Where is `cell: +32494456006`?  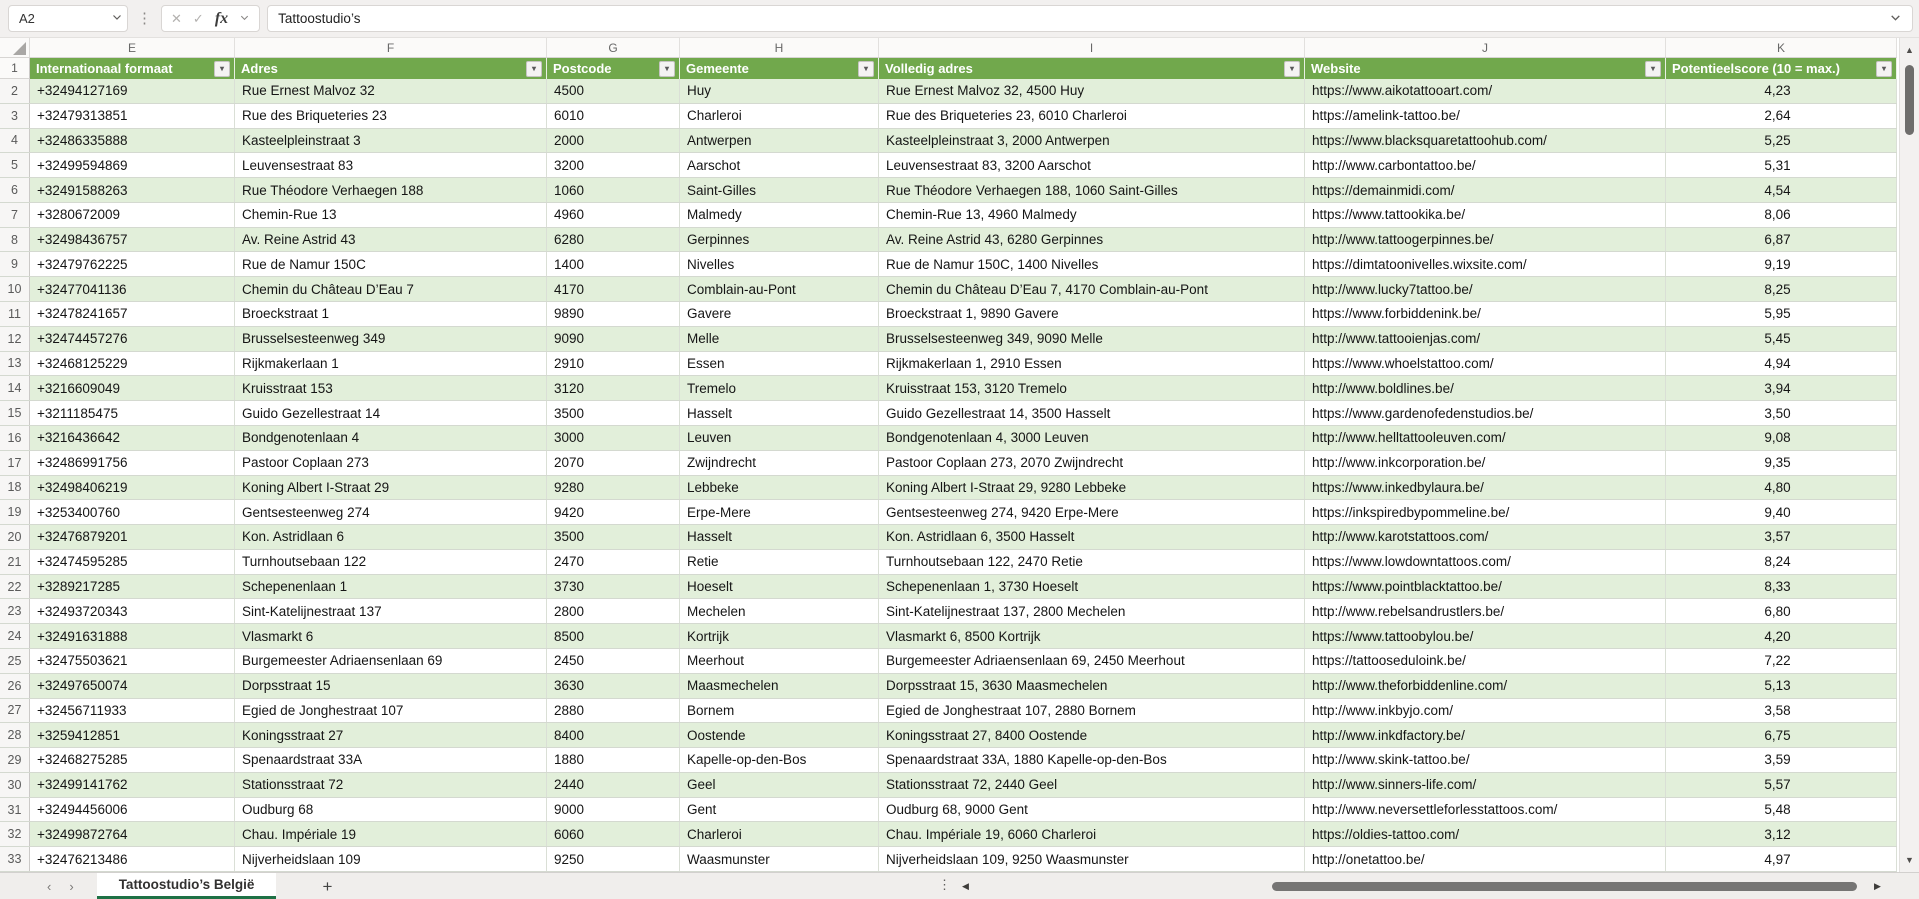
cell: +32494456006 is located at coordinates (132, 809).